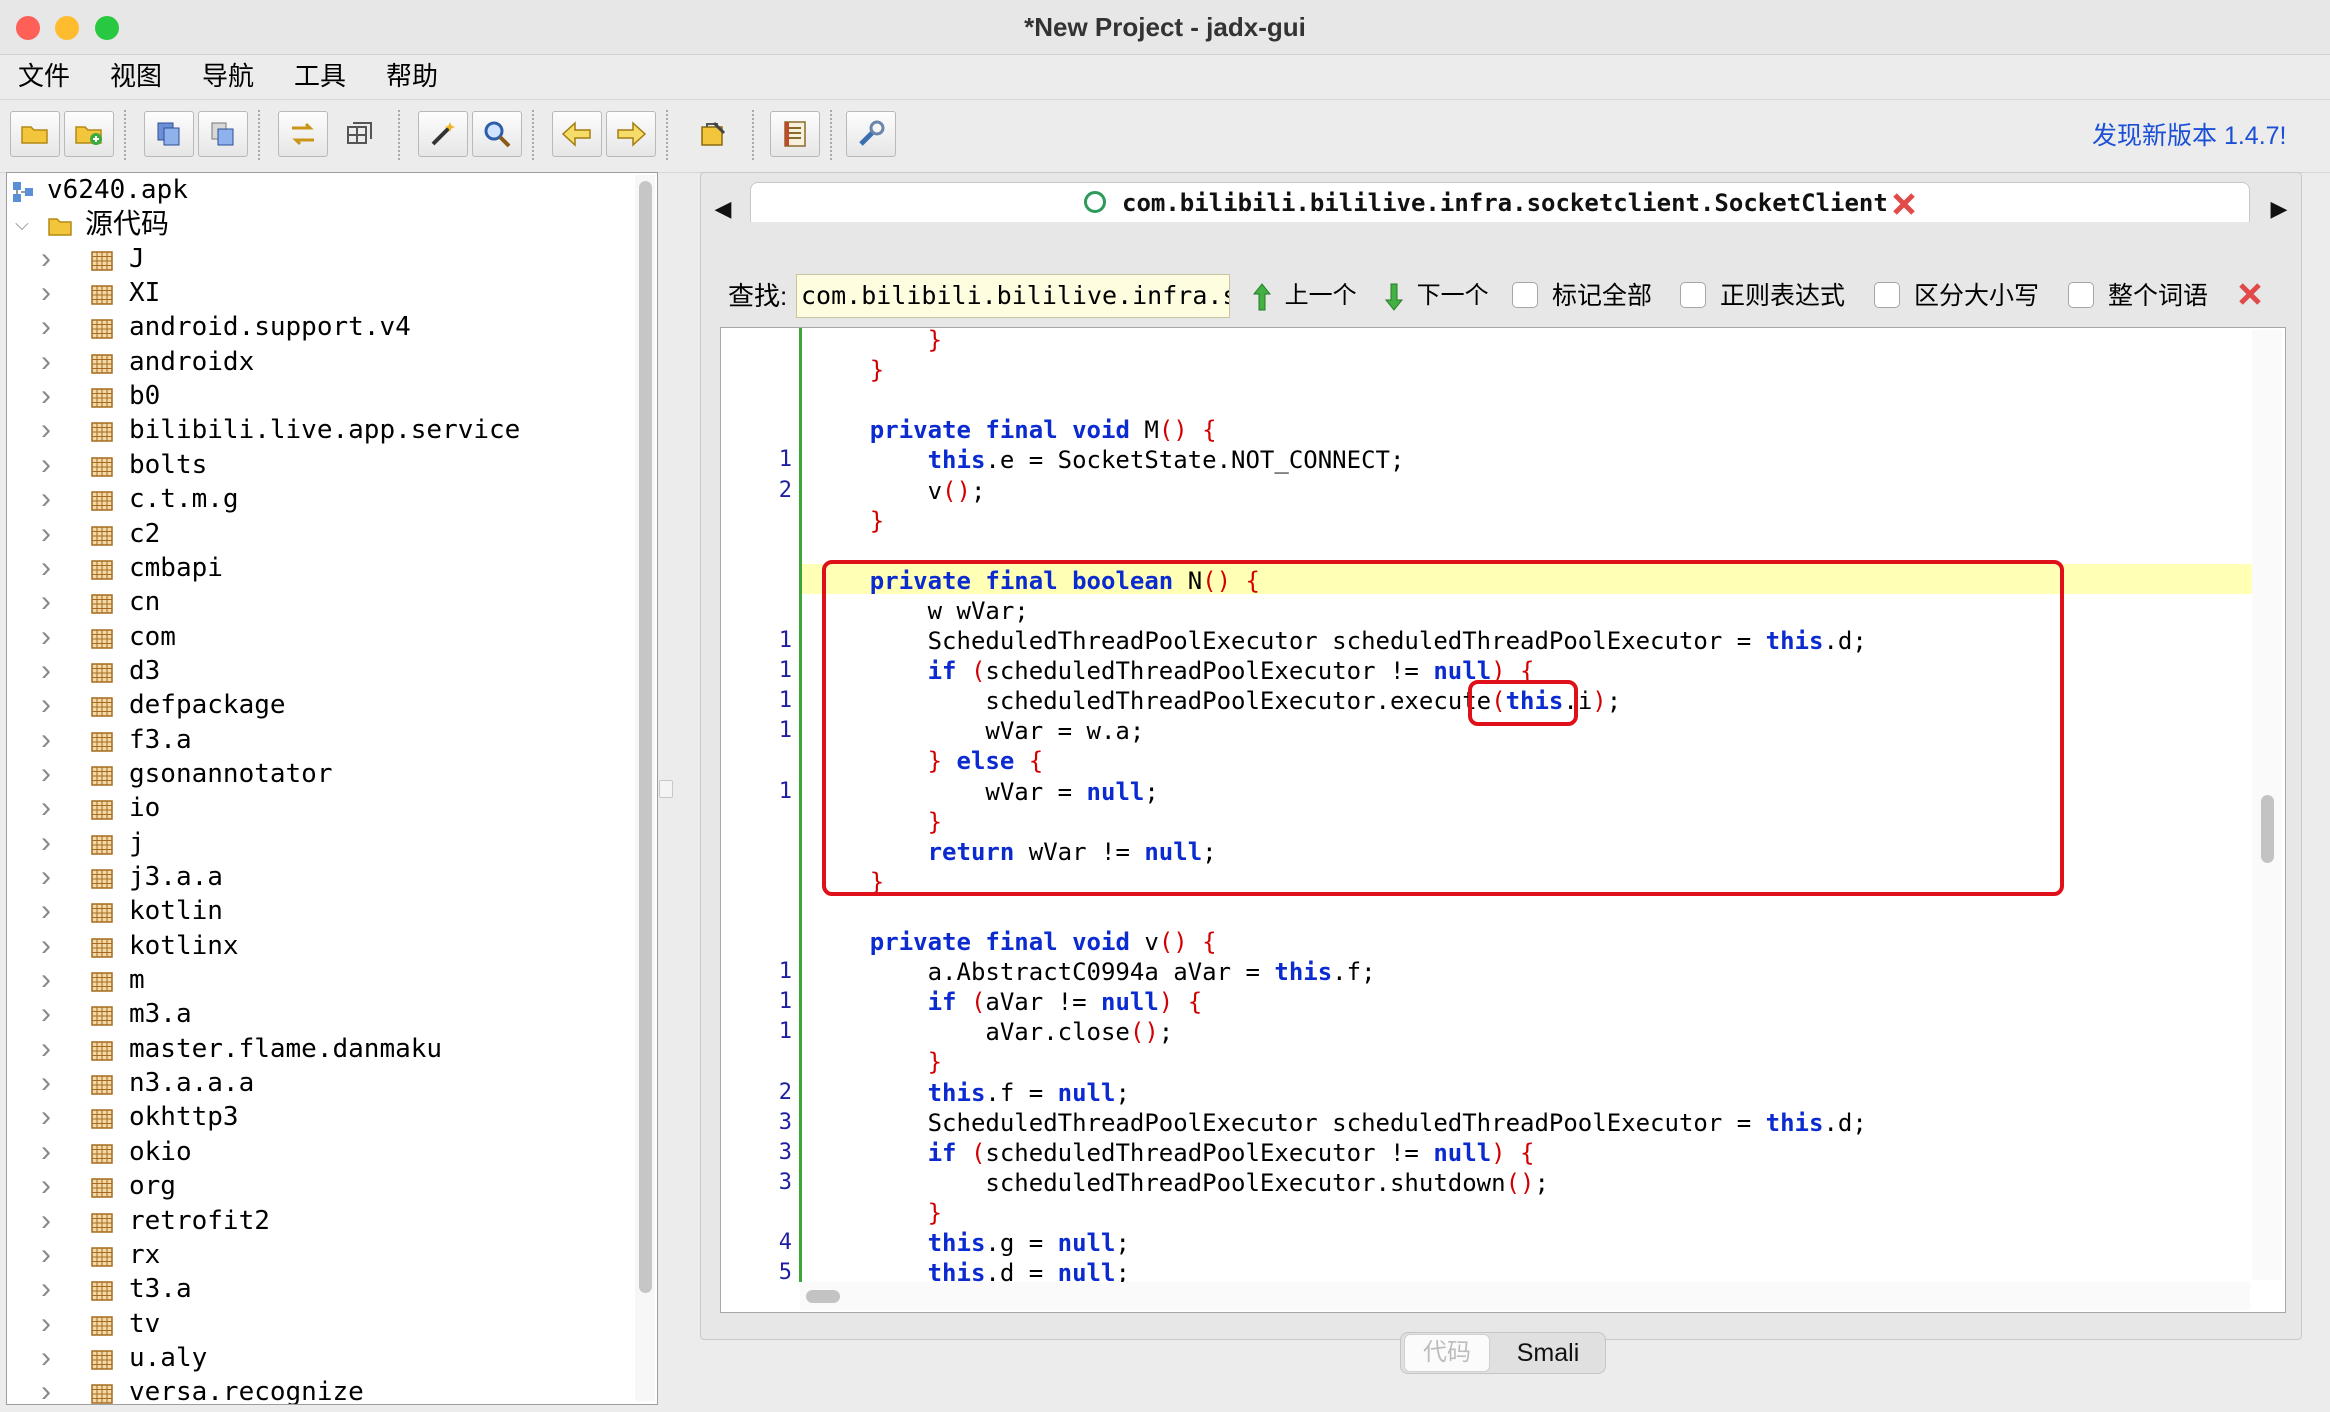  Describe the element at coordinates (1180, 1182) in the screenshot. I see `code-line: scheduledThreadPoolExecutor.shutdown();` at that location.